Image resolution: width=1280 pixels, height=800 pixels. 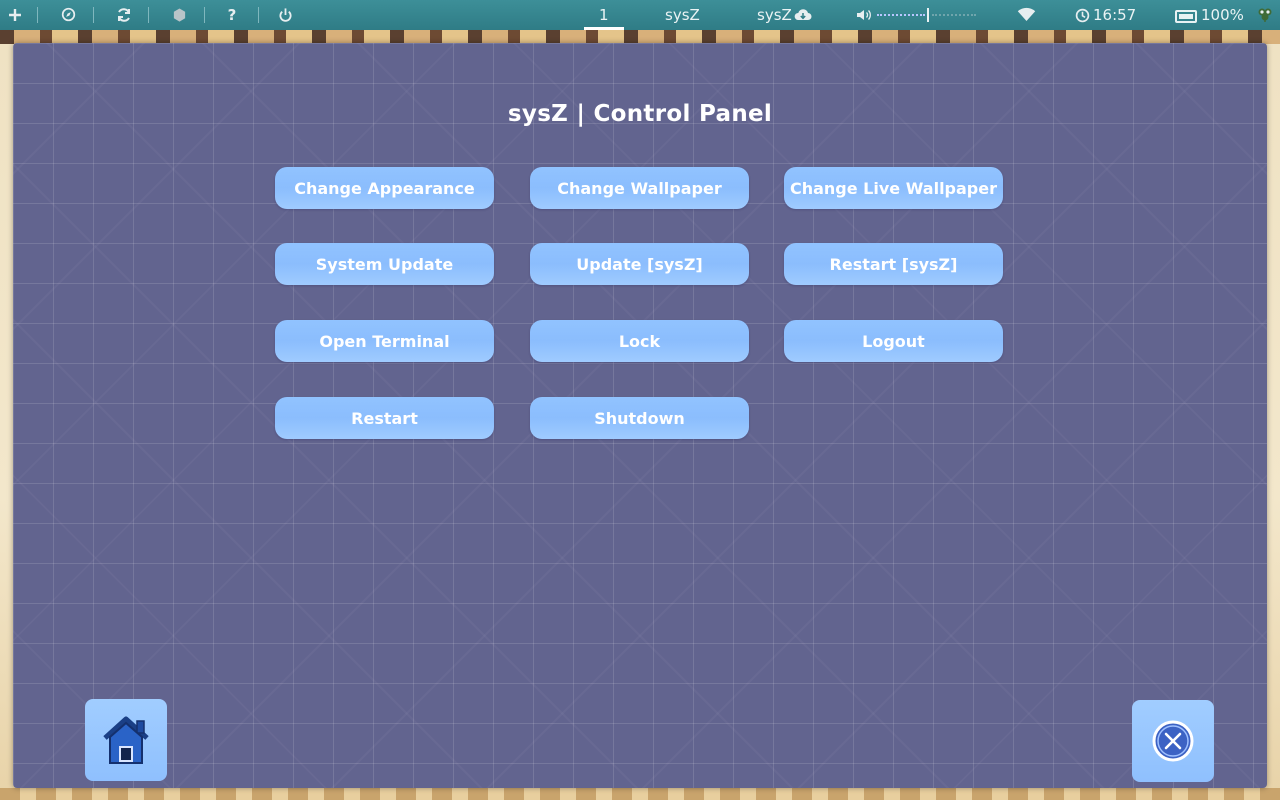 What do you see at coordinates (1265, 15) in the screenshot?
I see `leaf-tray-icon` at bounding box center [1265, 15].